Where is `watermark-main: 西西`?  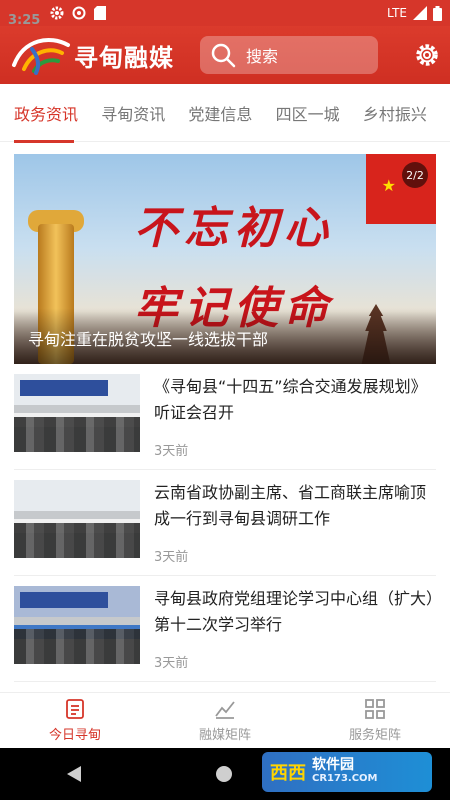 watermark-main: 西西 is located at coordinates (288, 773).